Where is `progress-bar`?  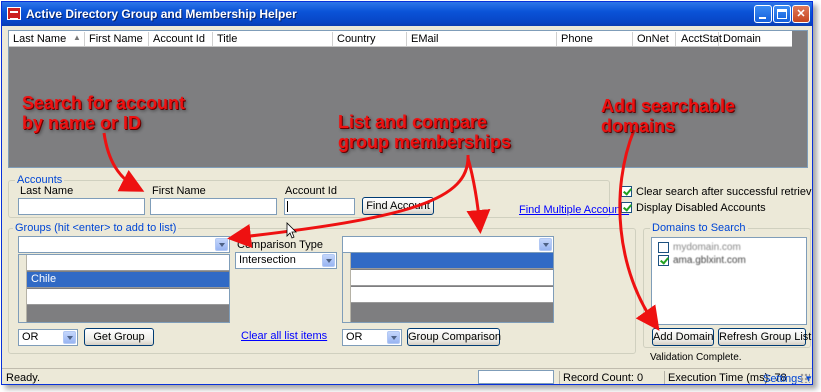 progress-bar is located at coordinates (516, 377).